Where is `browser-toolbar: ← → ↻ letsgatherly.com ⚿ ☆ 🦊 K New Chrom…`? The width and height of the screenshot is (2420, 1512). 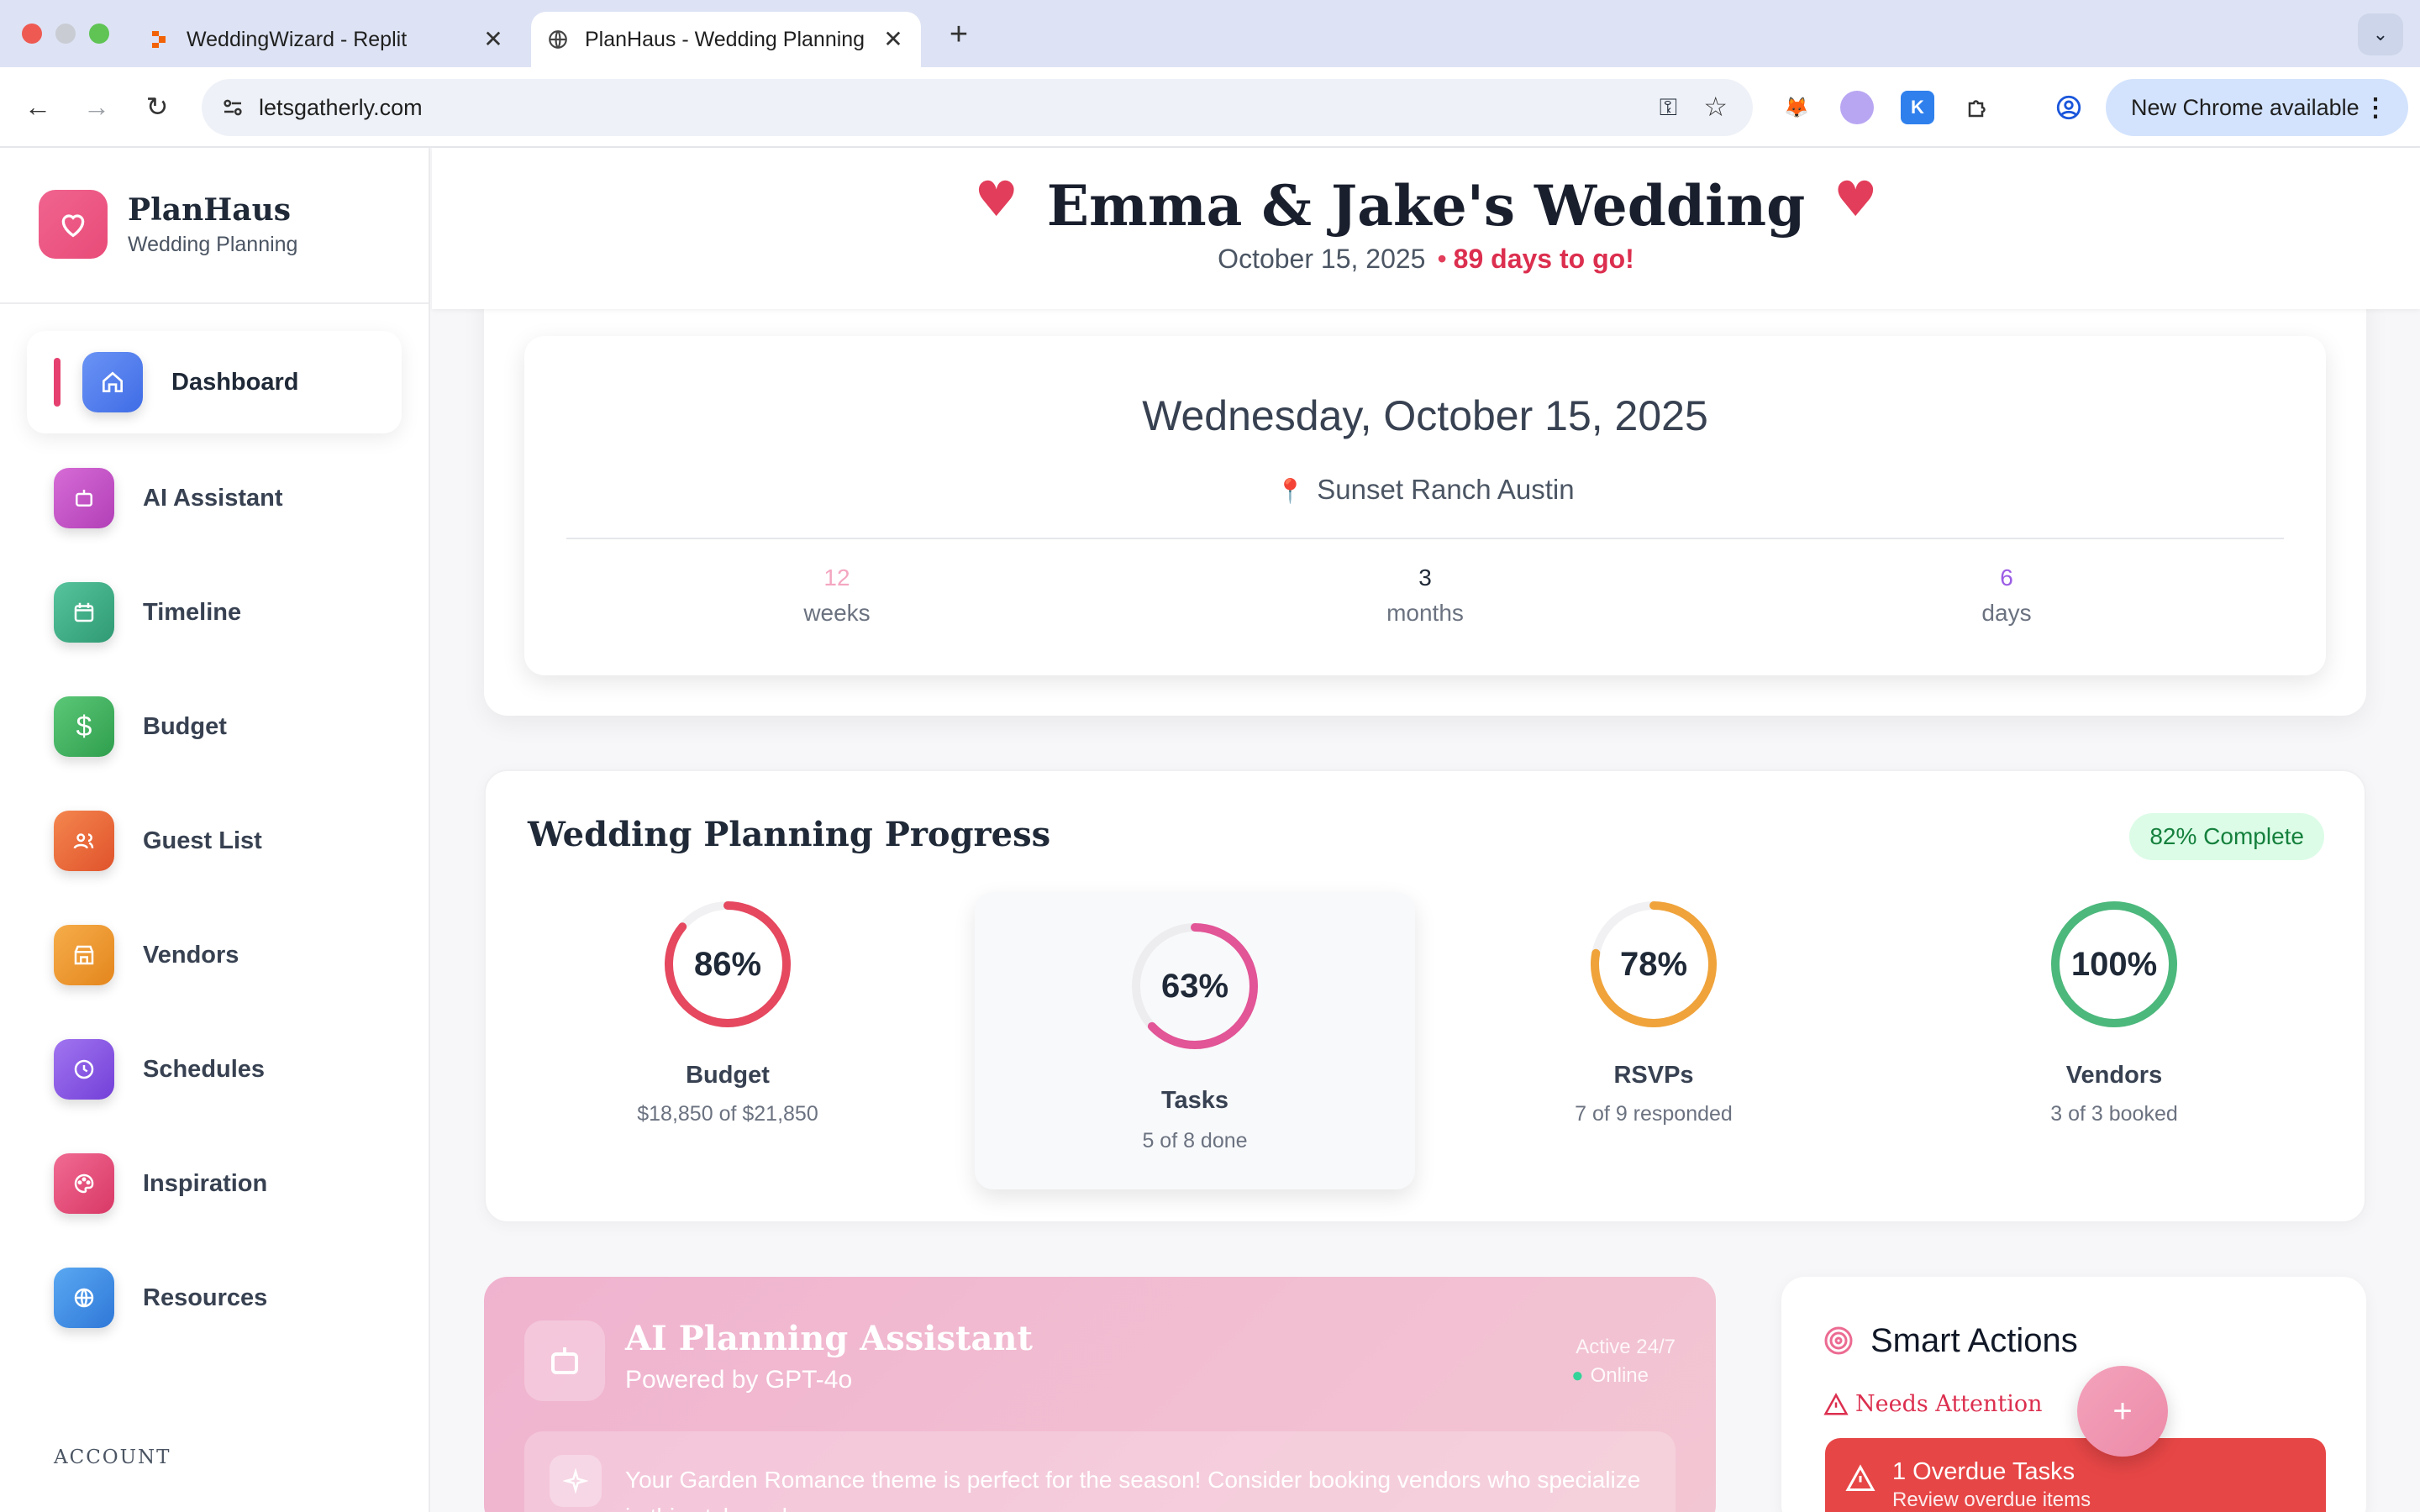 browser-toolbar: ← → ↻ letsgatherly.com ⚿ ☆ 🦊 K New Chrom… is located at coordinates (1210, 107).